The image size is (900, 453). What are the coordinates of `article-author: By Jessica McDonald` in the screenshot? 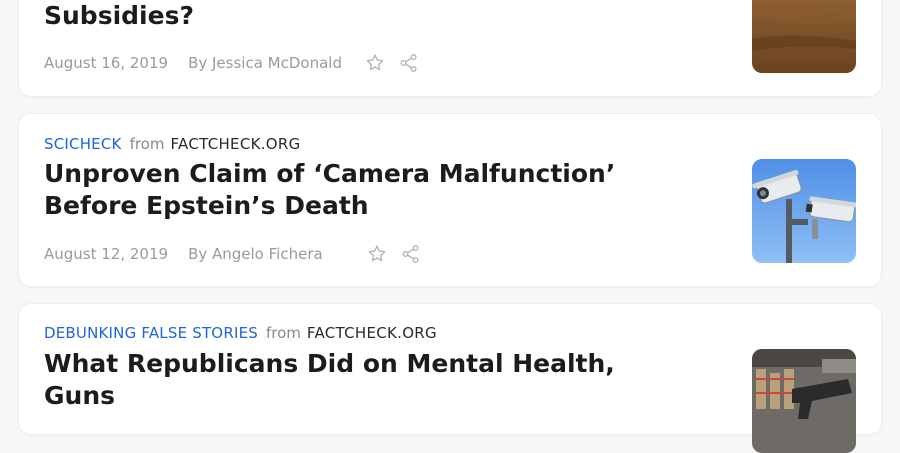 It's located at (265, 63).